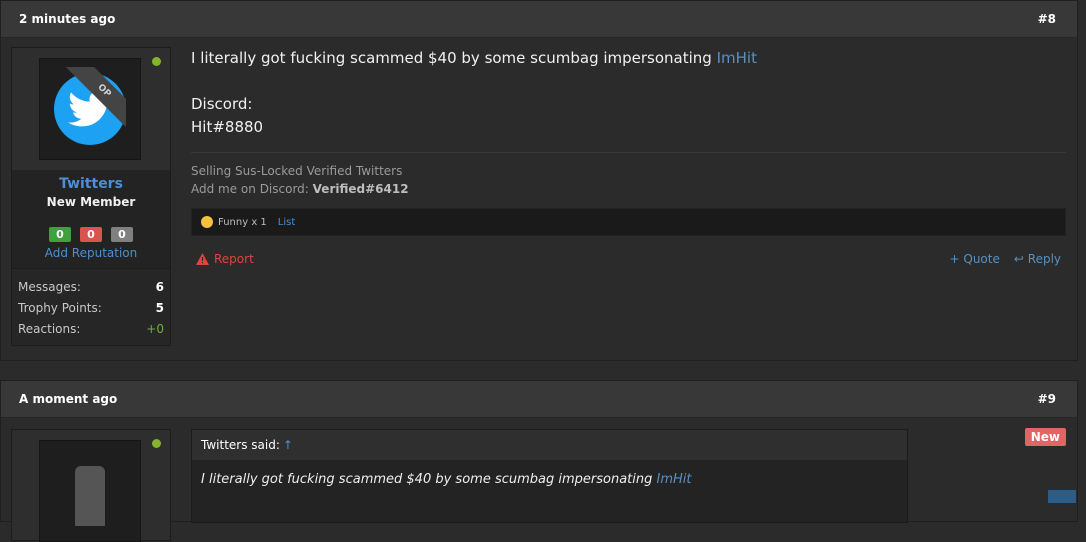 The width and height of the screenshot is (1086, 542). What do you see at coordinates (91, 219) in the screenshot?
I see `user-info: Twitters New Member 0 0 0 Add Reputation` at bounding box center [91, 219].